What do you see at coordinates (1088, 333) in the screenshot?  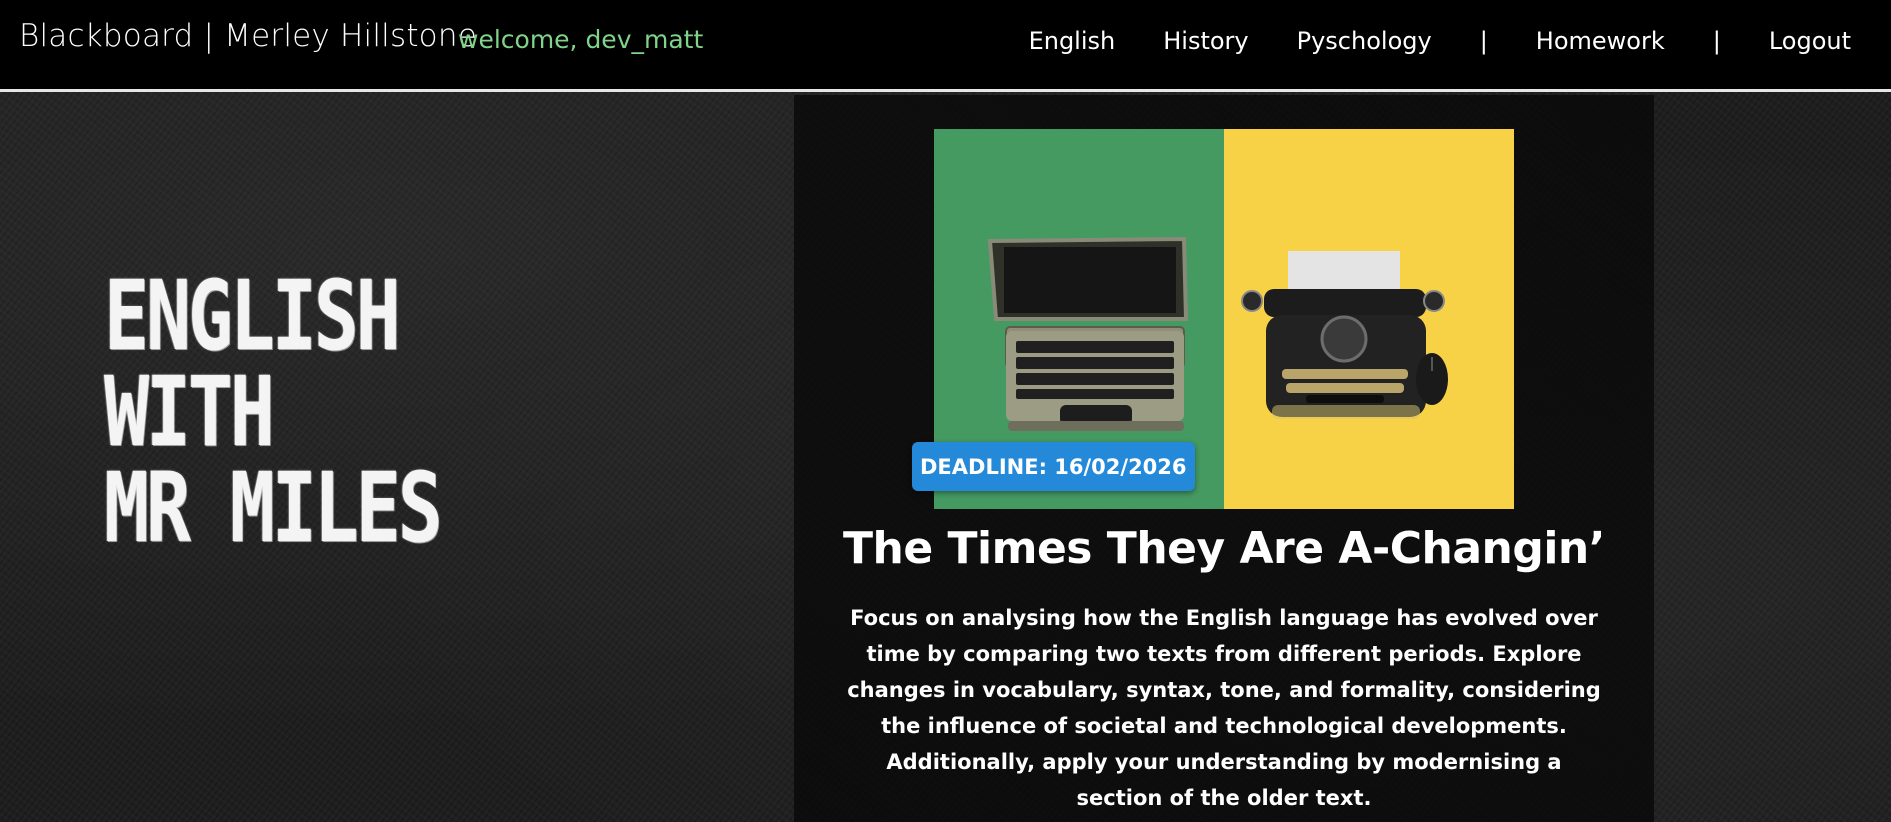 I see `laptop-icon` at bounding box center [1088, 333].